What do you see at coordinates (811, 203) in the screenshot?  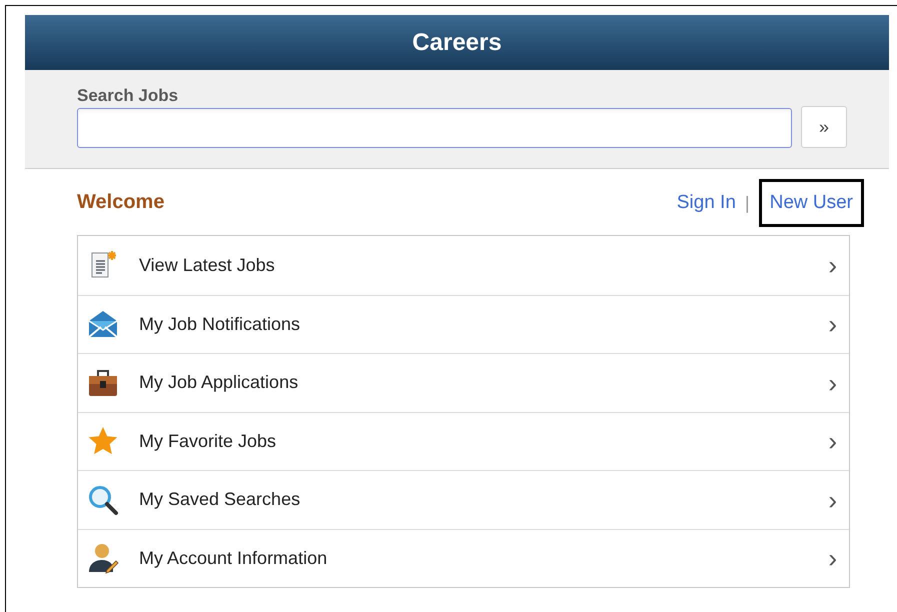 I see `new-user-link: New User` at bounding box center [811, 203].